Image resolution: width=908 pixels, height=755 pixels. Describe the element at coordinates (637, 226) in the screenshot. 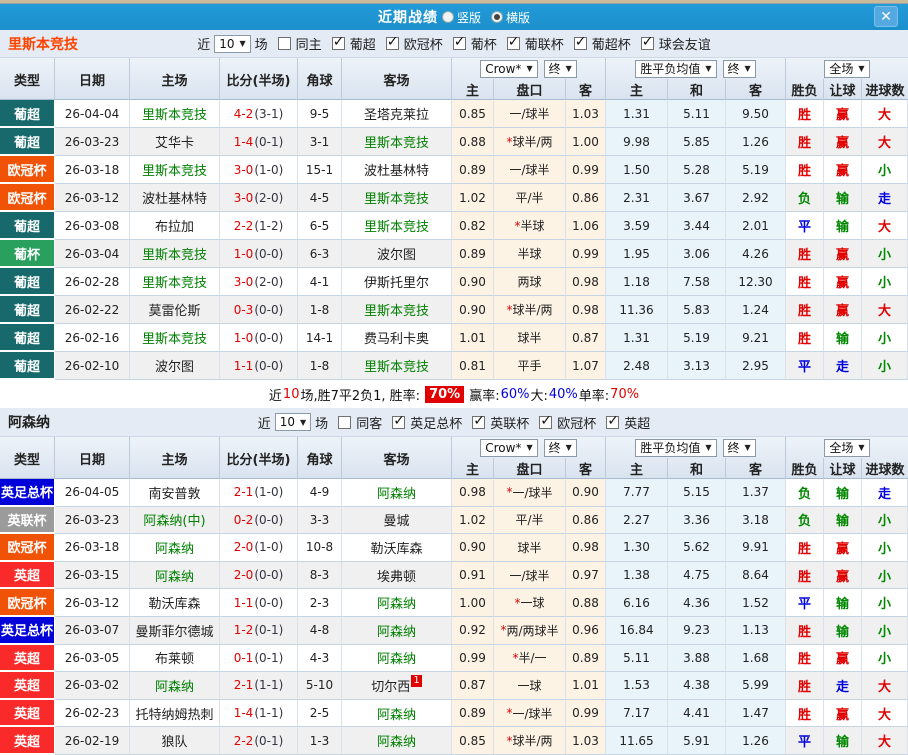

I see `avg-home: 3.59` at that location.